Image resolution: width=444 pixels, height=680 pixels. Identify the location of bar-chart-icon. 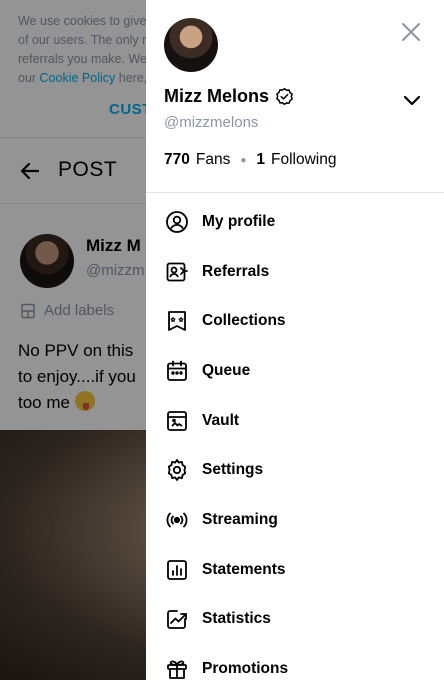
(177, 569).